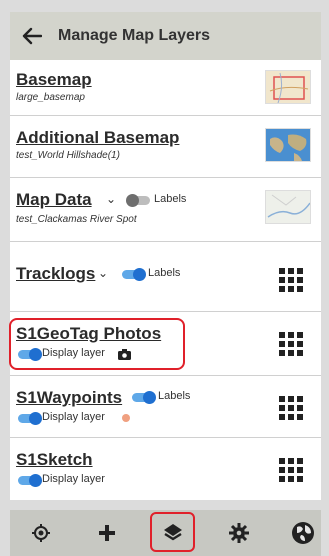 This screenshot has width=329, height=556. Describe the element at coordinates (165, 469) in the screenshot. I see `layer-row-s1sketch: S1Sketch Display layer` at that location.